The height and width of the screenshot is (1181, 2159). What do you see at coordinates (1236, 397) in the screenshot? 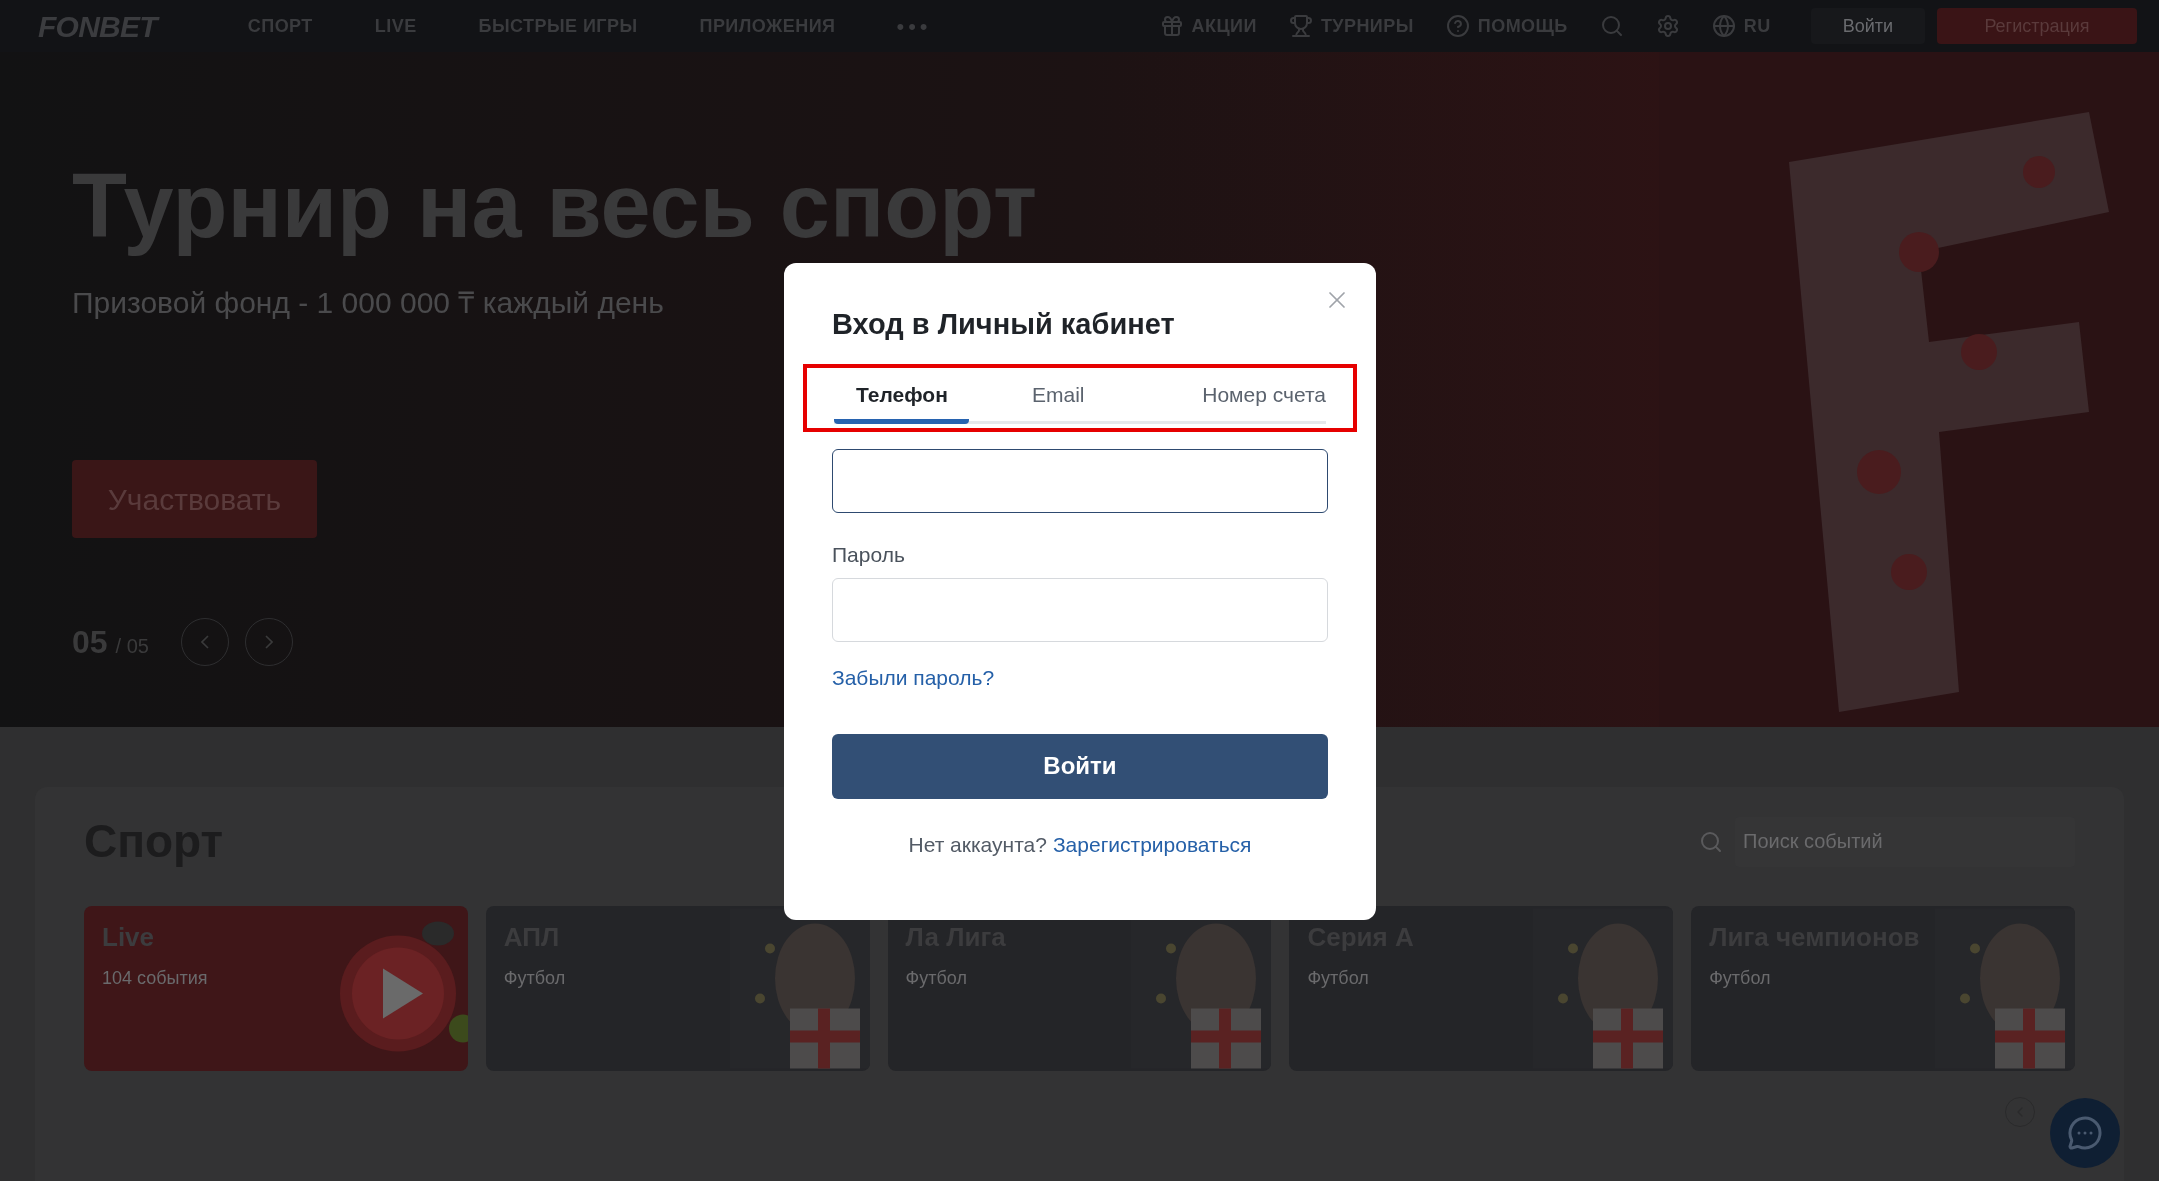
I see `login-tab: Номер счета` at bounding box center [1236, 397].